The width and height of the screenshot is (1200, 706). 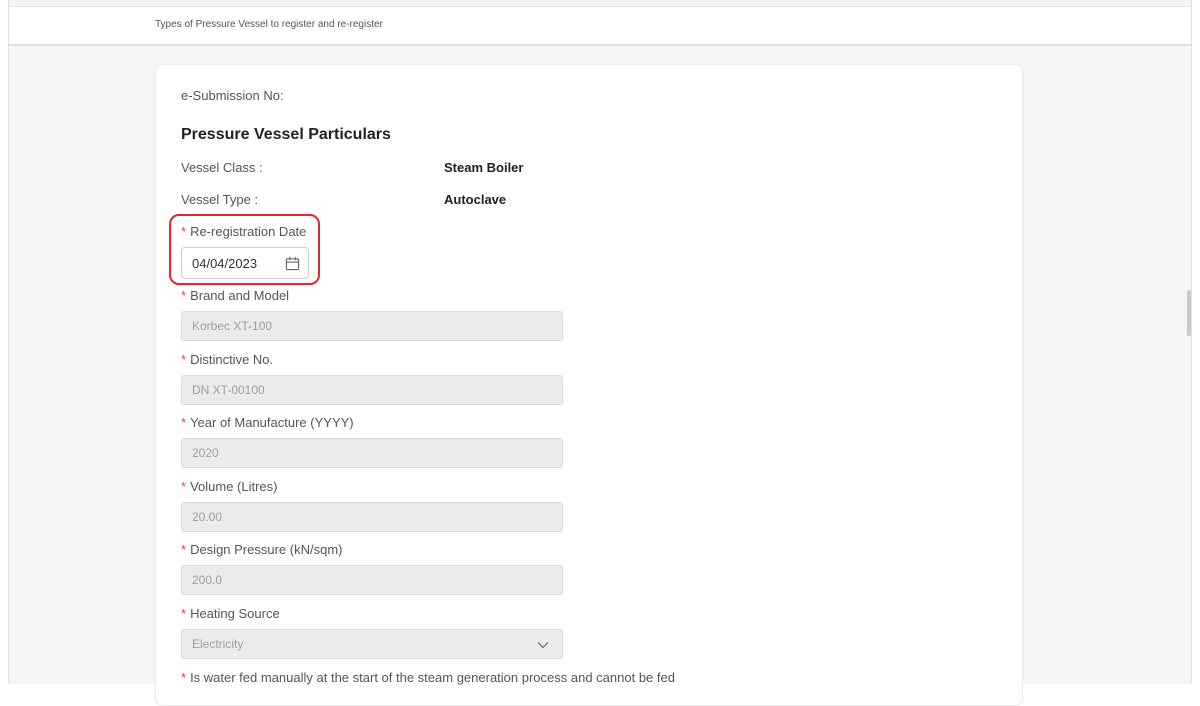 I want to click on scrollbar-thumb, so click(x=1189, y=313).